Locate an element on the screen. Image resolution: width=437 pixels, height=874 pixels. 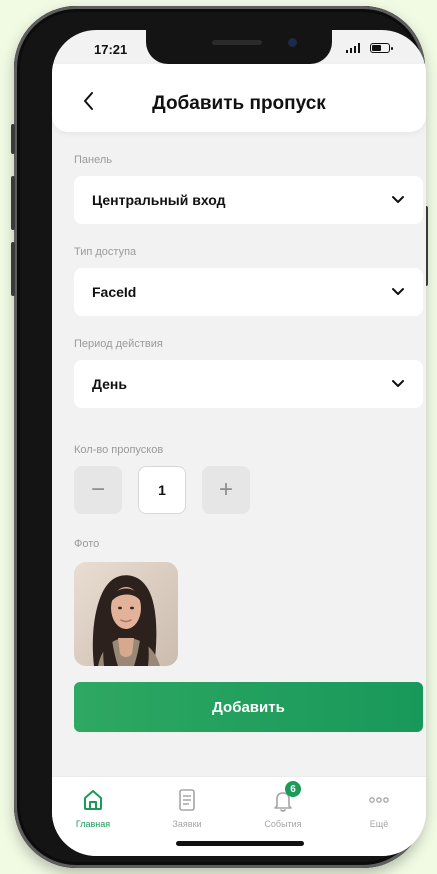
increment-button: + is located at coordinates (226, 490).